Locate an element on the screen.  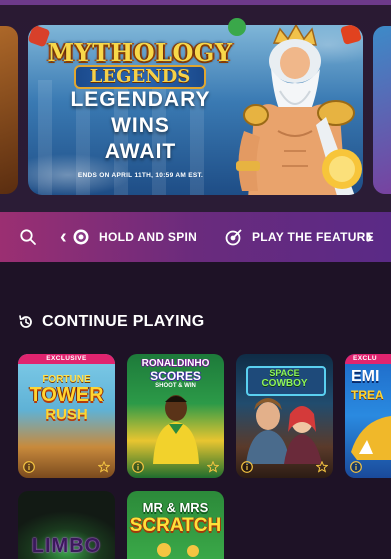
game-title-line-2: SCRATCH is located at coordinates (175, 525).